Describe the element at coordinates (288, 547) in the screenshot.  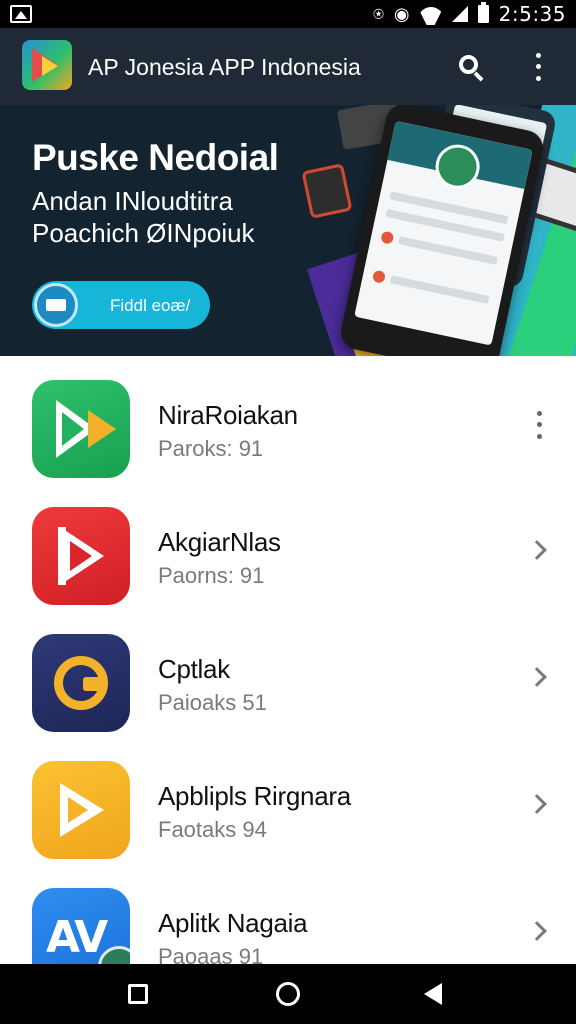
I see `list-item: AkgiarNlas Paorns: 91` at that location.